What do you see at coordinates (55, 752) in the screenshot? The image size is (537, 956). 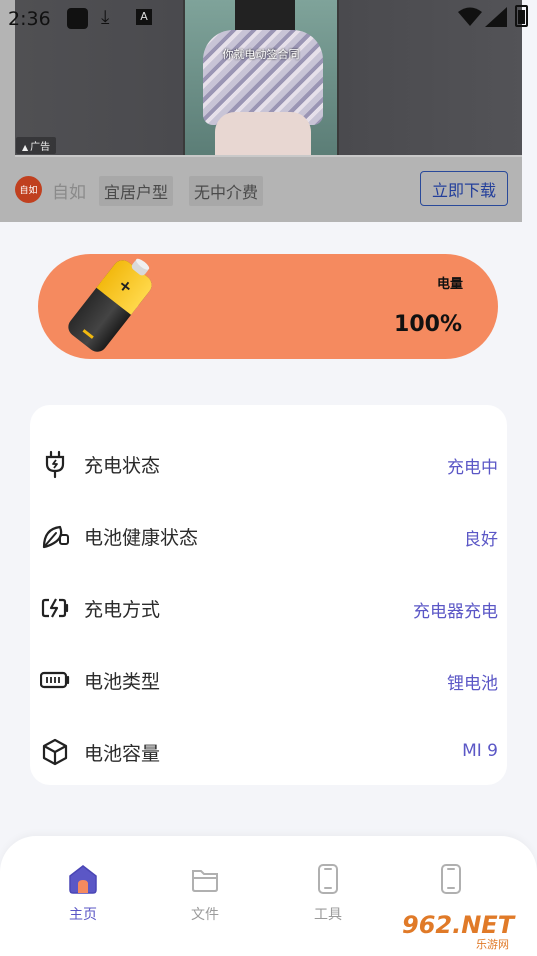 I see `cube-icon` at bounding box center [55, 752].